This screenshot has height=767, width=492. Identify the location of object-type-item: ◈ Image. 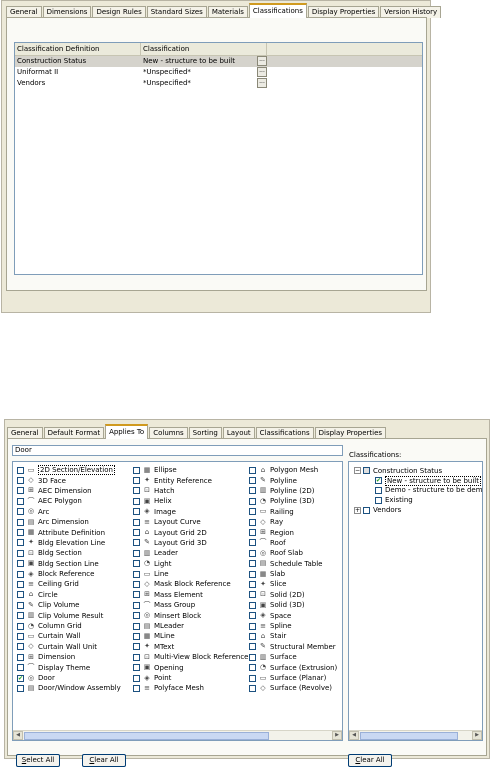
(191, 512).